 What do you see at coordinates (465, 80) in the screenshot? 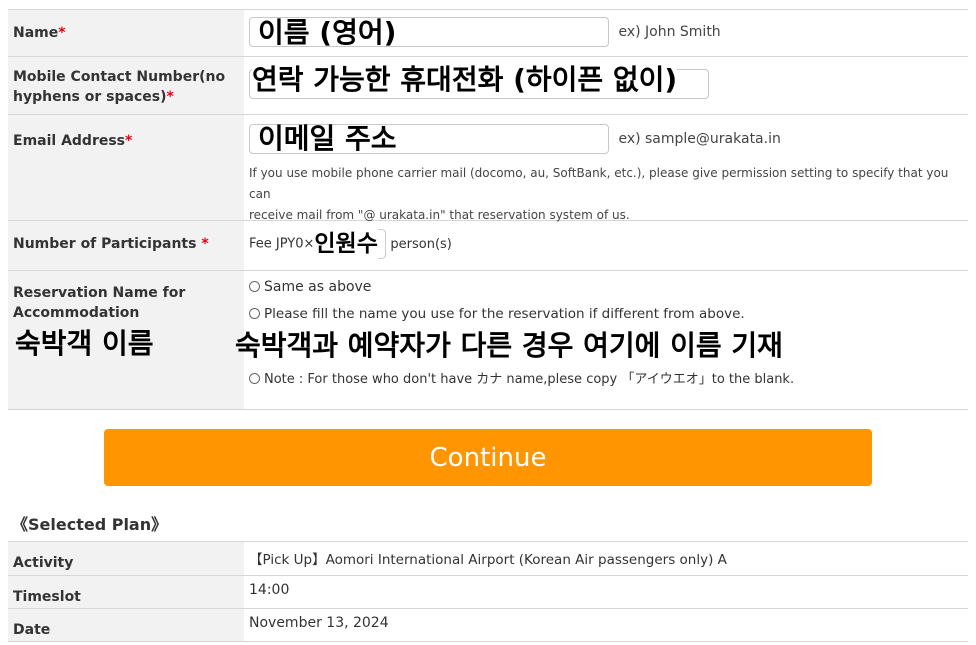
I see `mobile-overlay-text: 연락 가능한 휴대전화 (하이픈 없이)` at bounding box center [465, 80].